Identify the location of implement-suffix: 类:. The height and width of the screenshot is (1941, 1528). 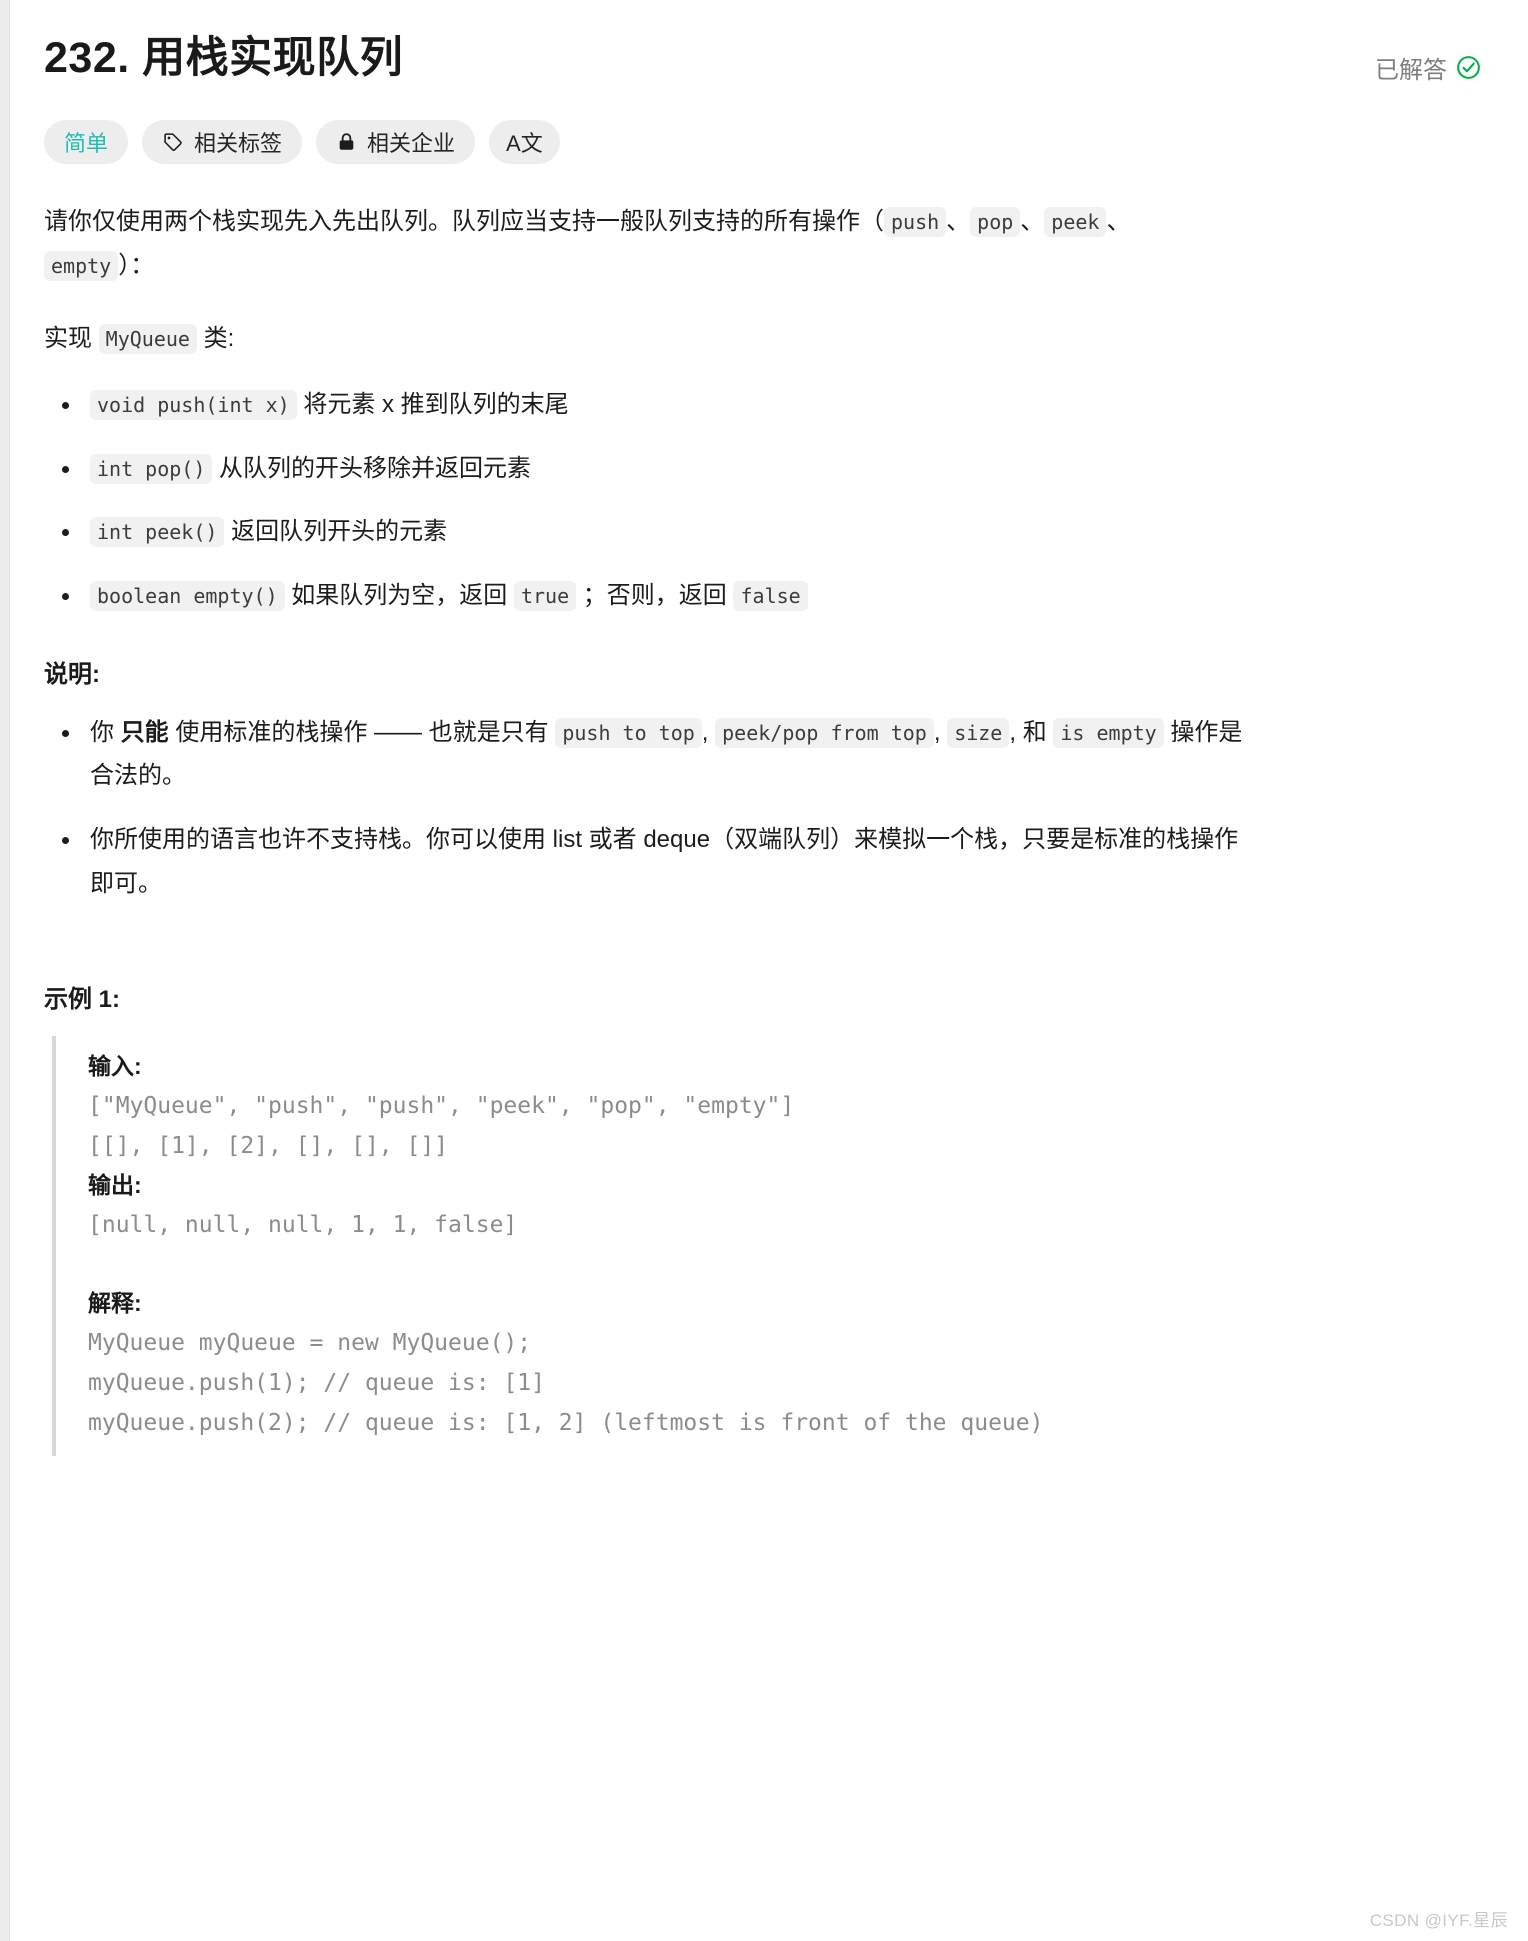
(215, 338).